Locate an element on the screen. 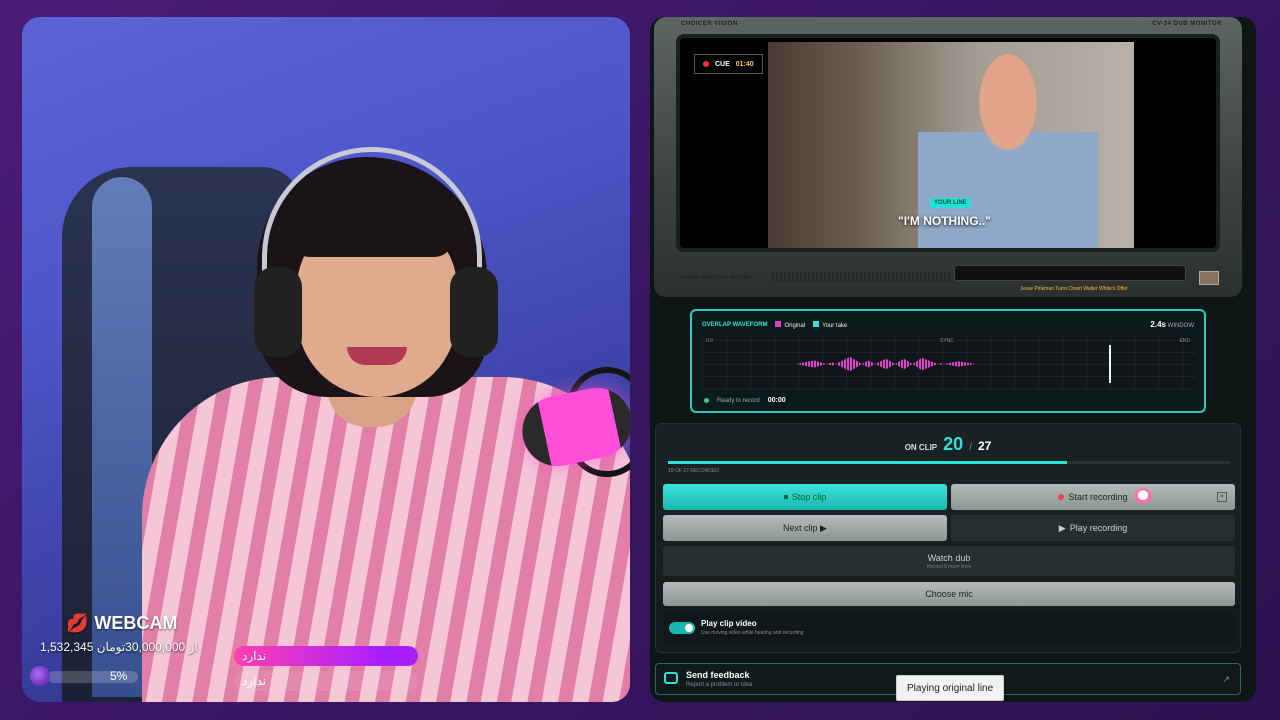  watch-dub-button: Watch dub Record 8 more lines is located at coordinates (949, 561).